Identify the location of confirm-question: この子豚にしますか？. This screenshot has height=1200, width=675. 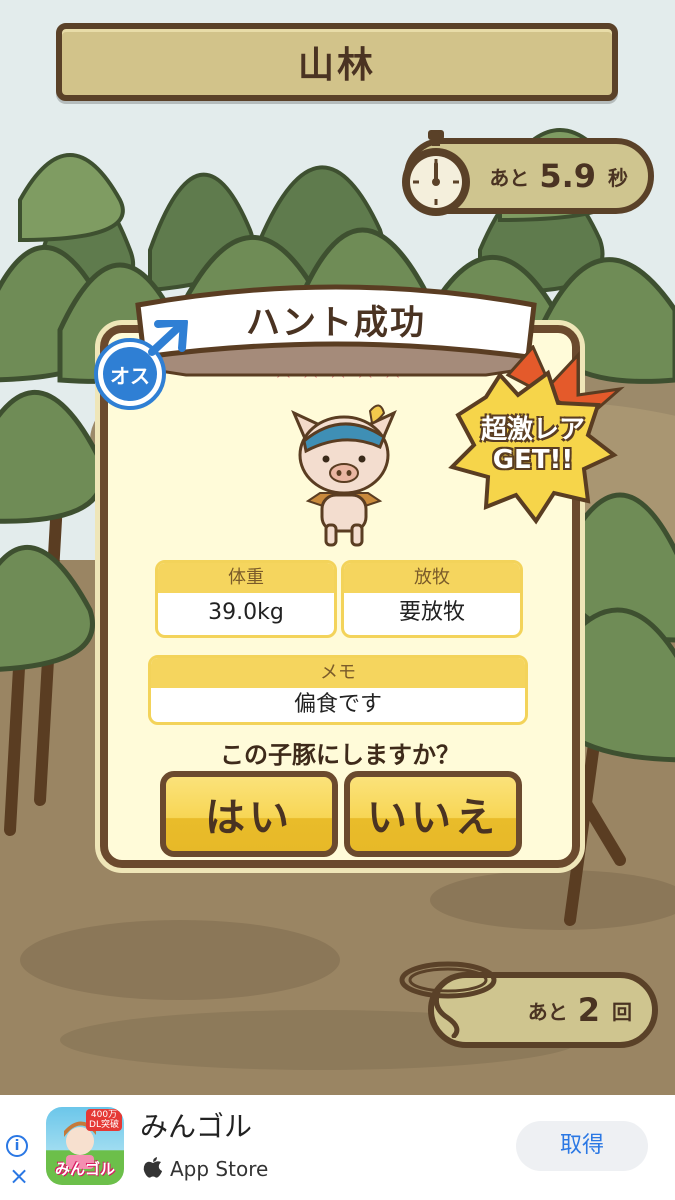
(340, 755).